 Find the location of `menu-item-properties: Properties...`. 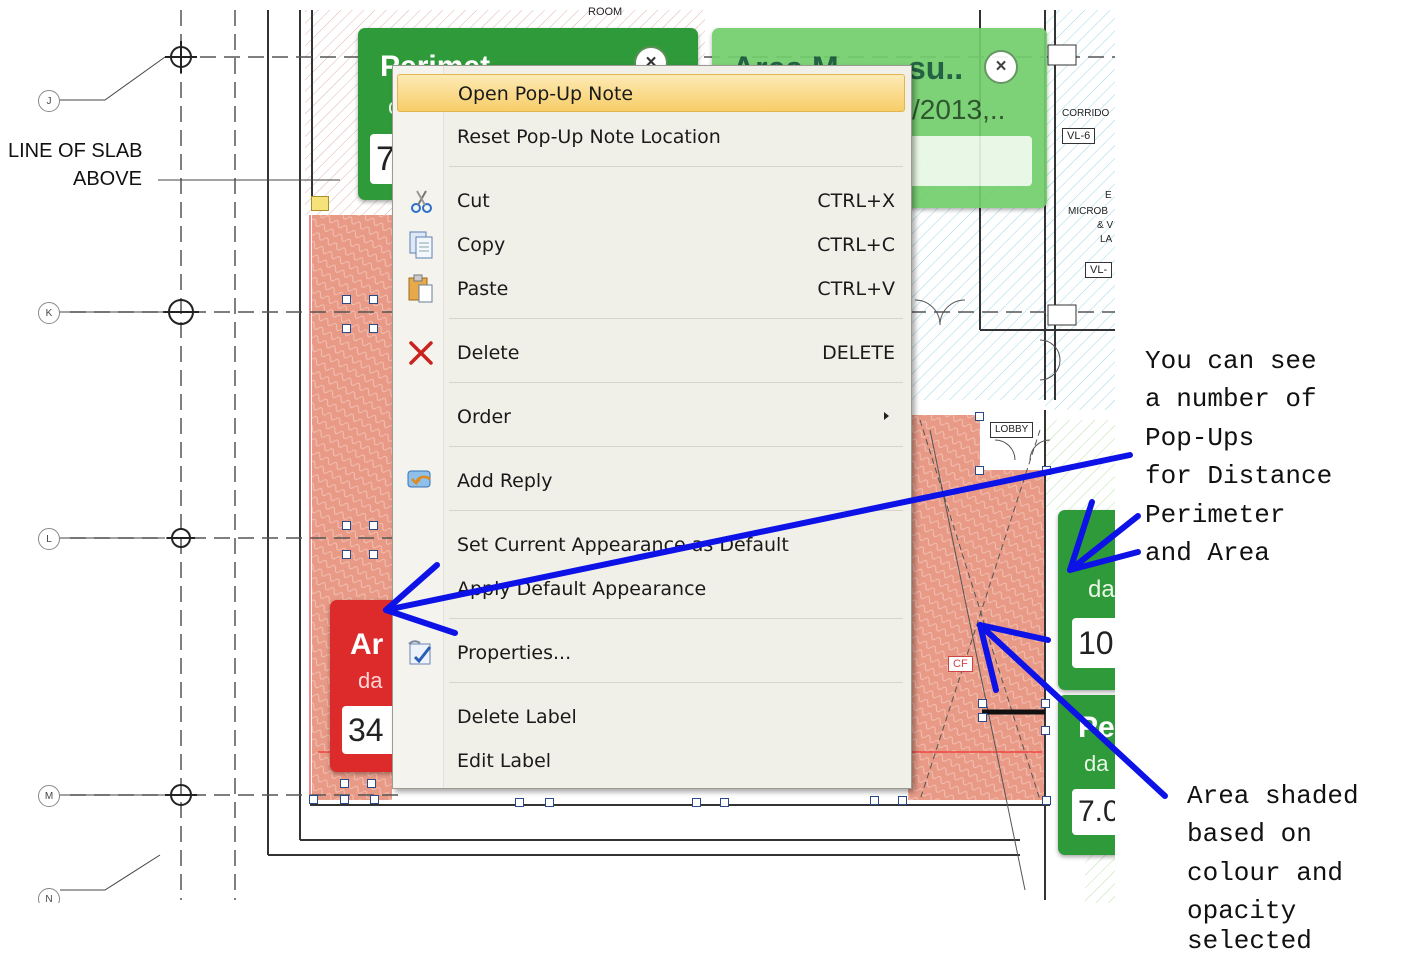

menu-item-properties: Properties... is located at coordinates (651, 653).